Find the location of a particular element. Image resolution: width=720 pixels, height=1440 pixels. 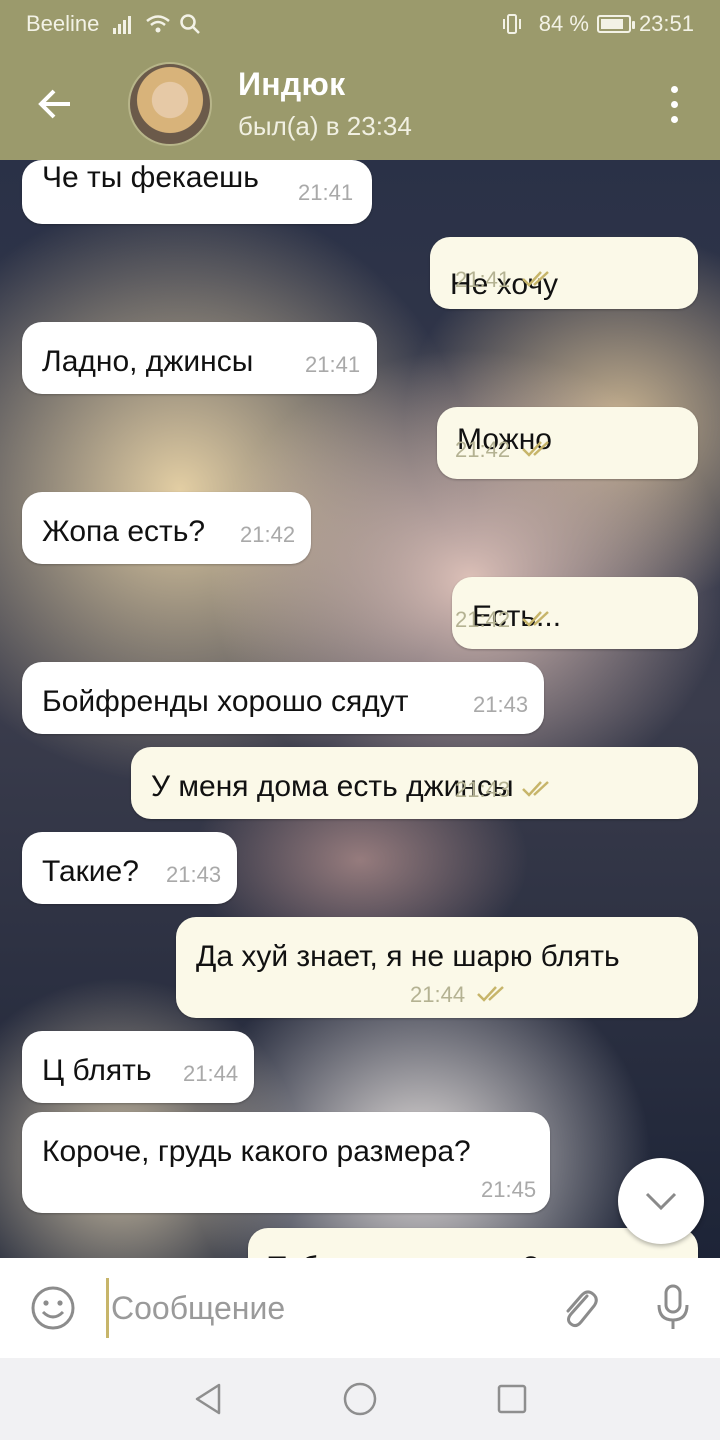

attach-button is located at coordinates (579, 1308).